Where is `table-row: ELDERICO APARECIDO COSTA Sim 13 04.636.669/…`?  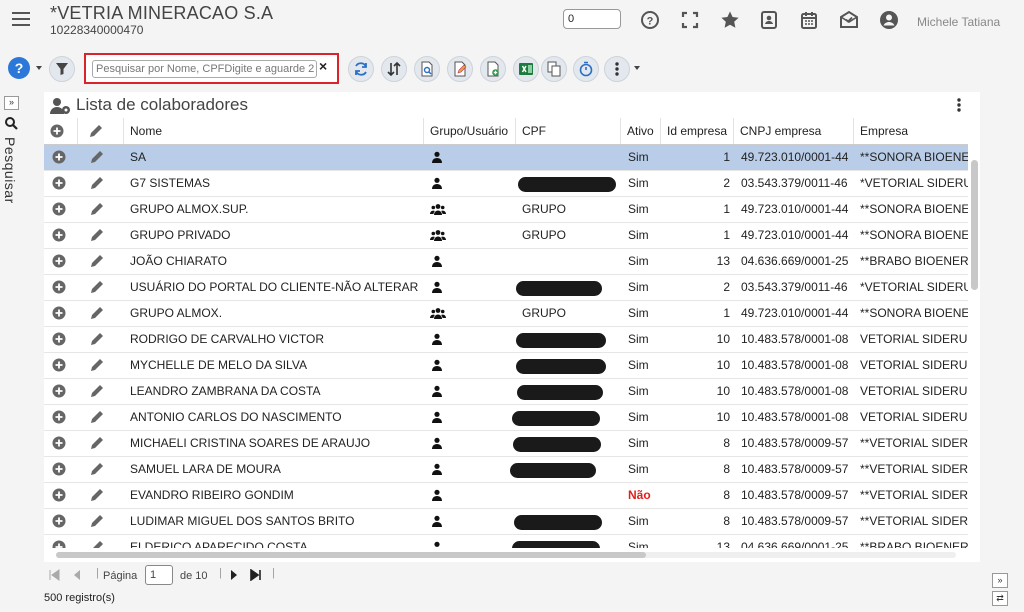
table-row: ELDERICO APARECIDO COSTA Sim 13 04.636.669/… is located at coordinates (506, 541).